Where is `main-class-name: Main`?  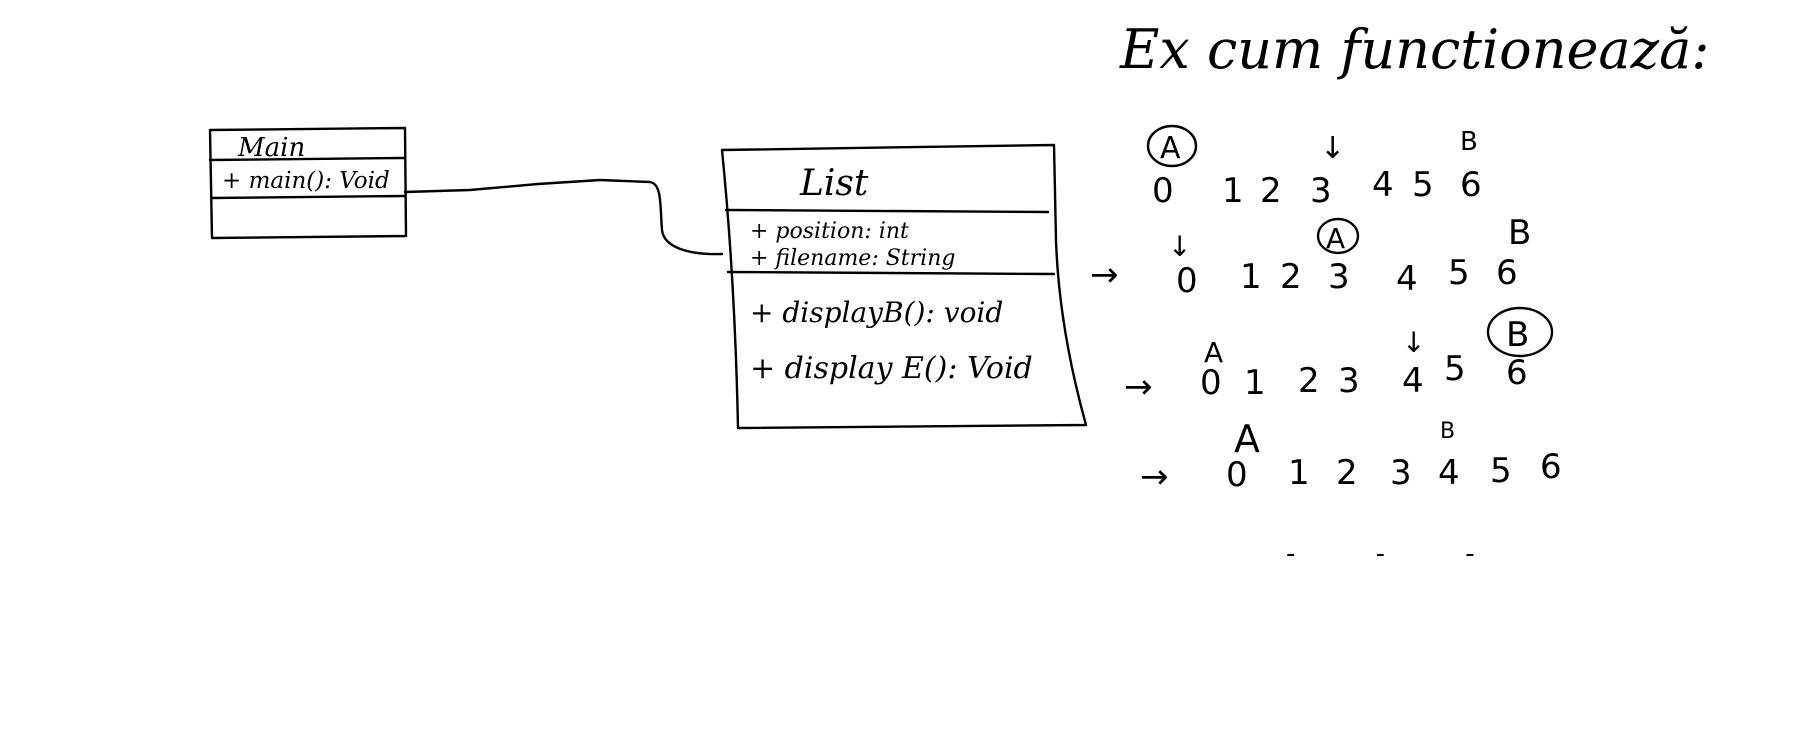 main-class-name: Main is located at coordinates (271, 148).